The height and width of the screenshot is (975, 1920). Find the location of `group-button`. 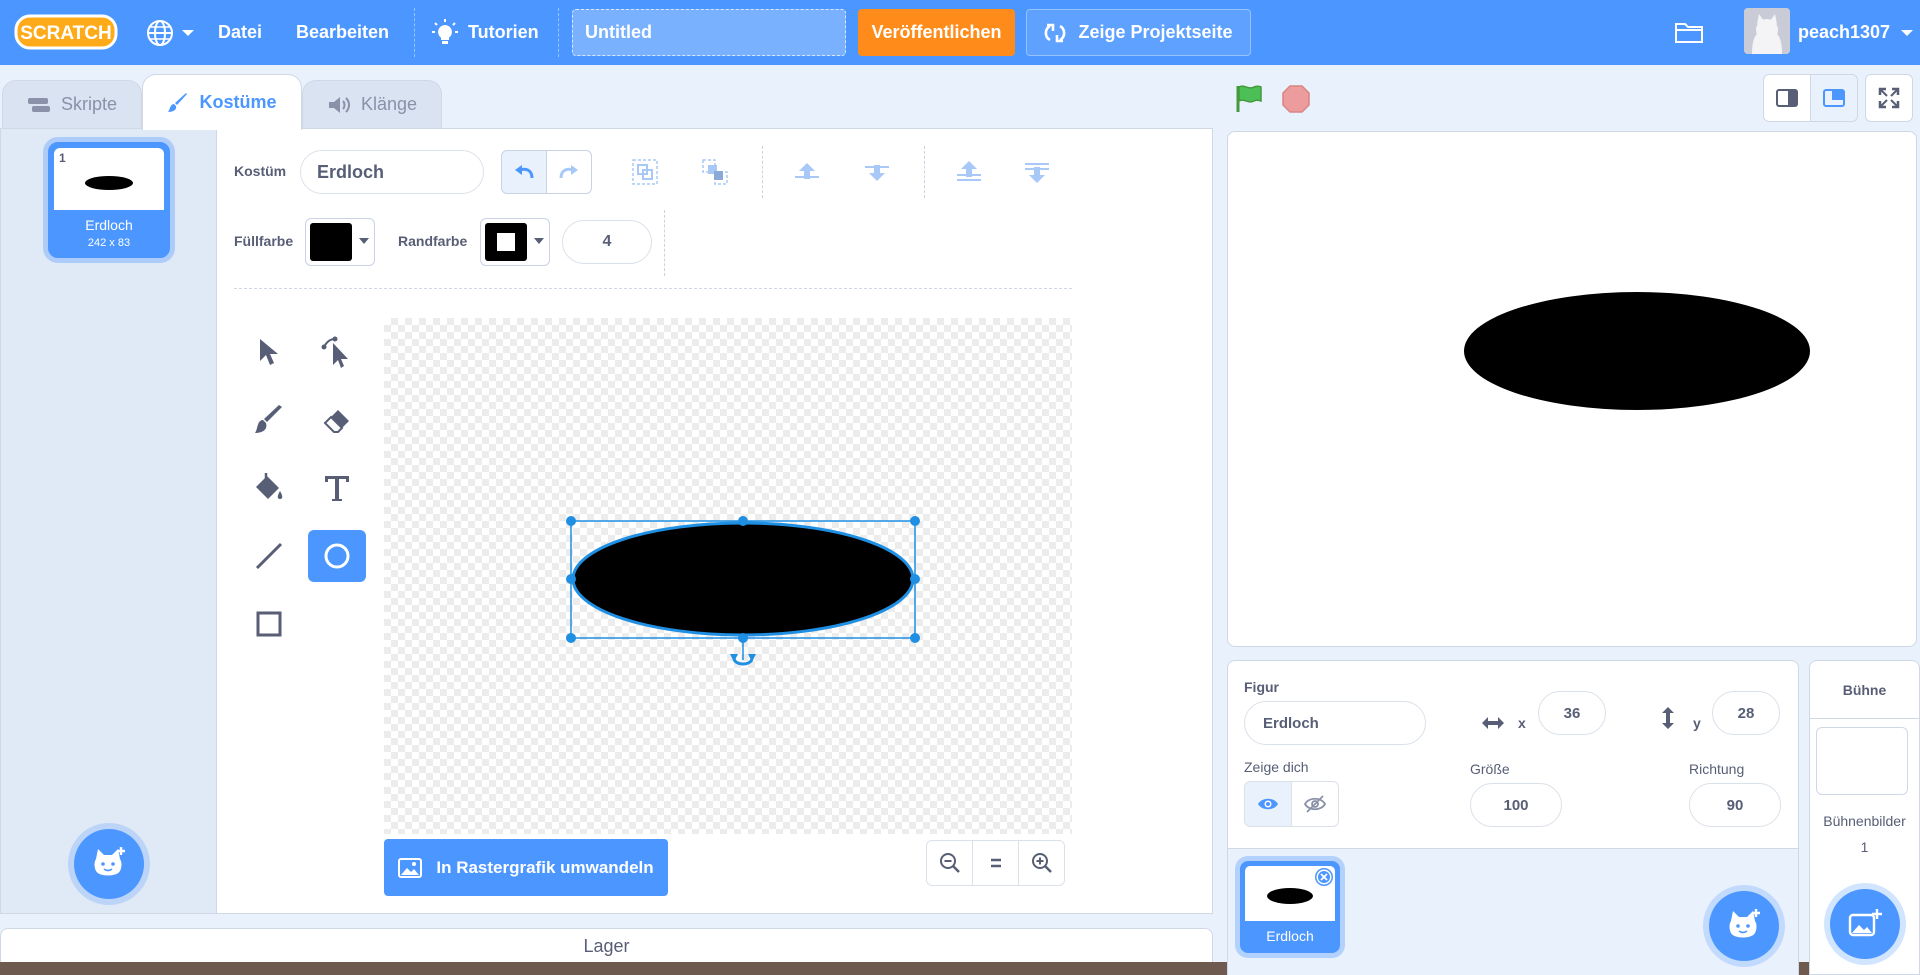

group-button is located at coordinates (645, 172).